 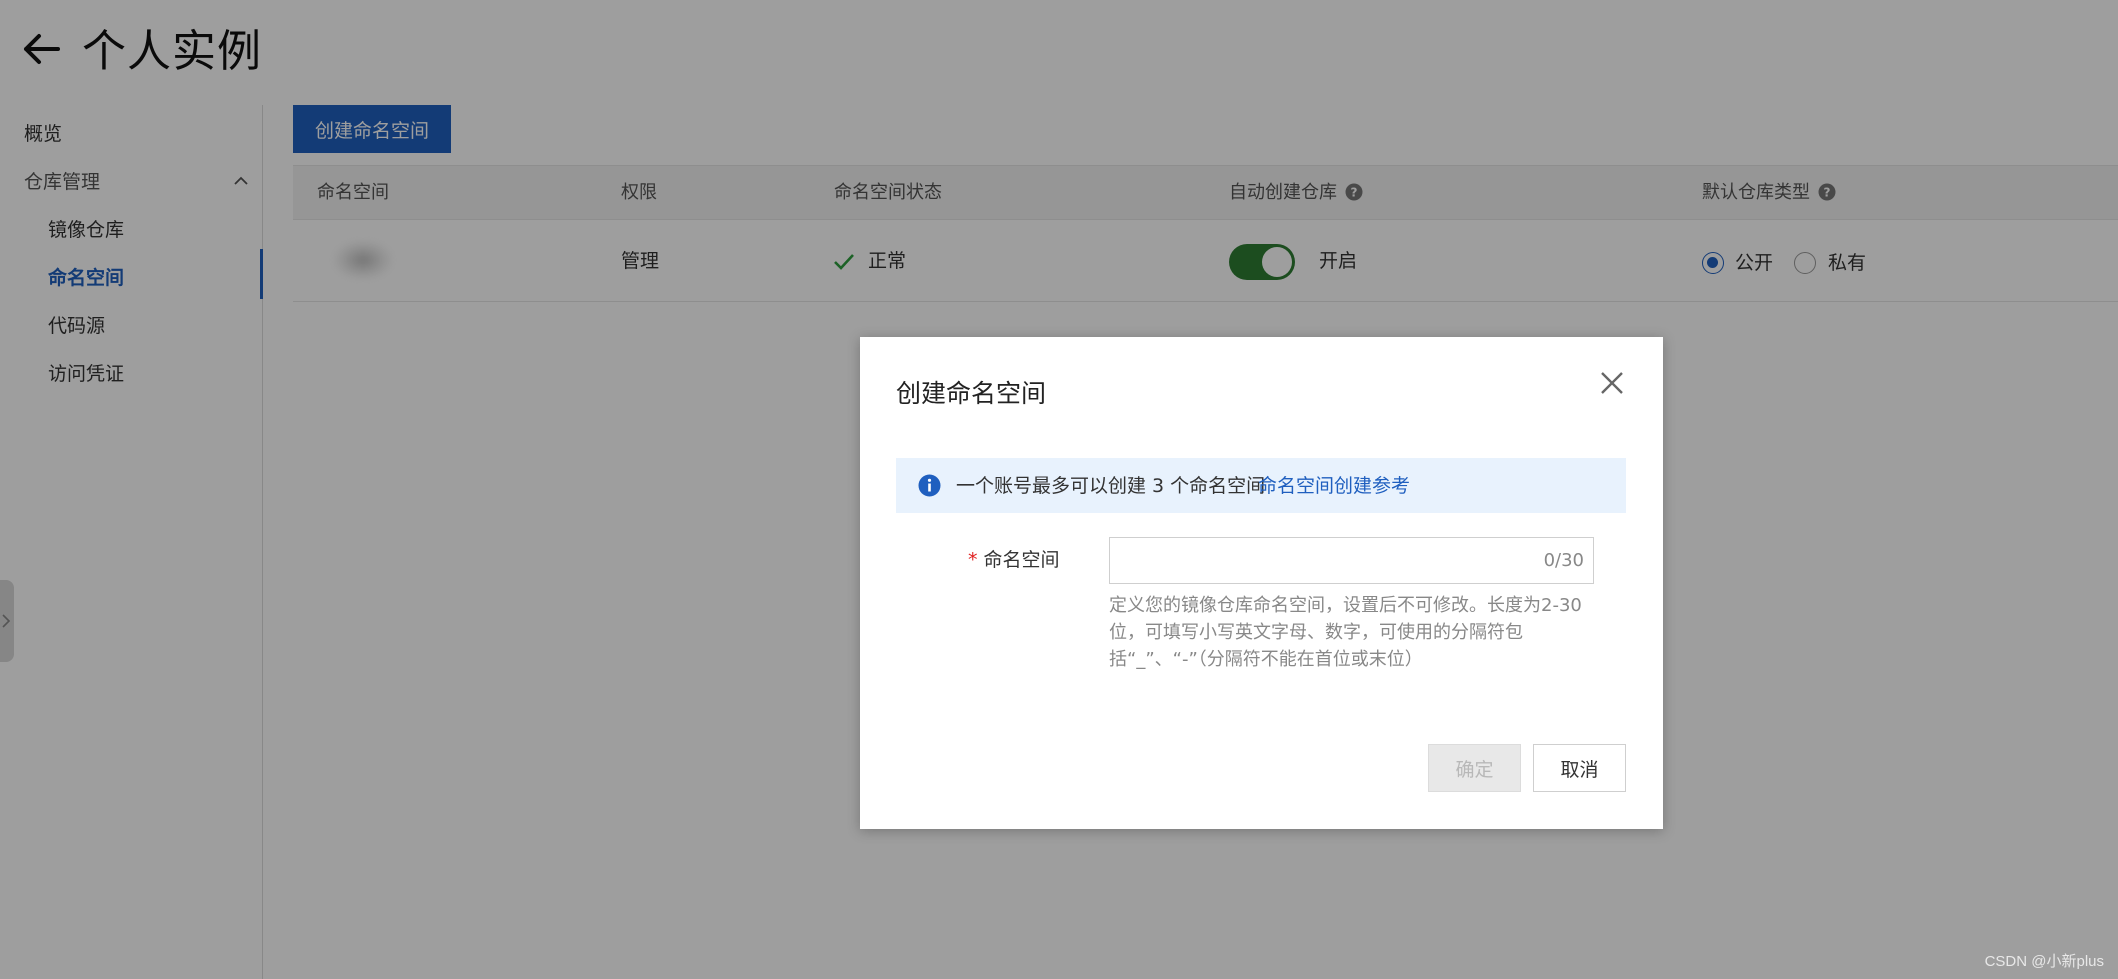 I want to click on cancel-button: 取消, so click(x=1579, y=768).